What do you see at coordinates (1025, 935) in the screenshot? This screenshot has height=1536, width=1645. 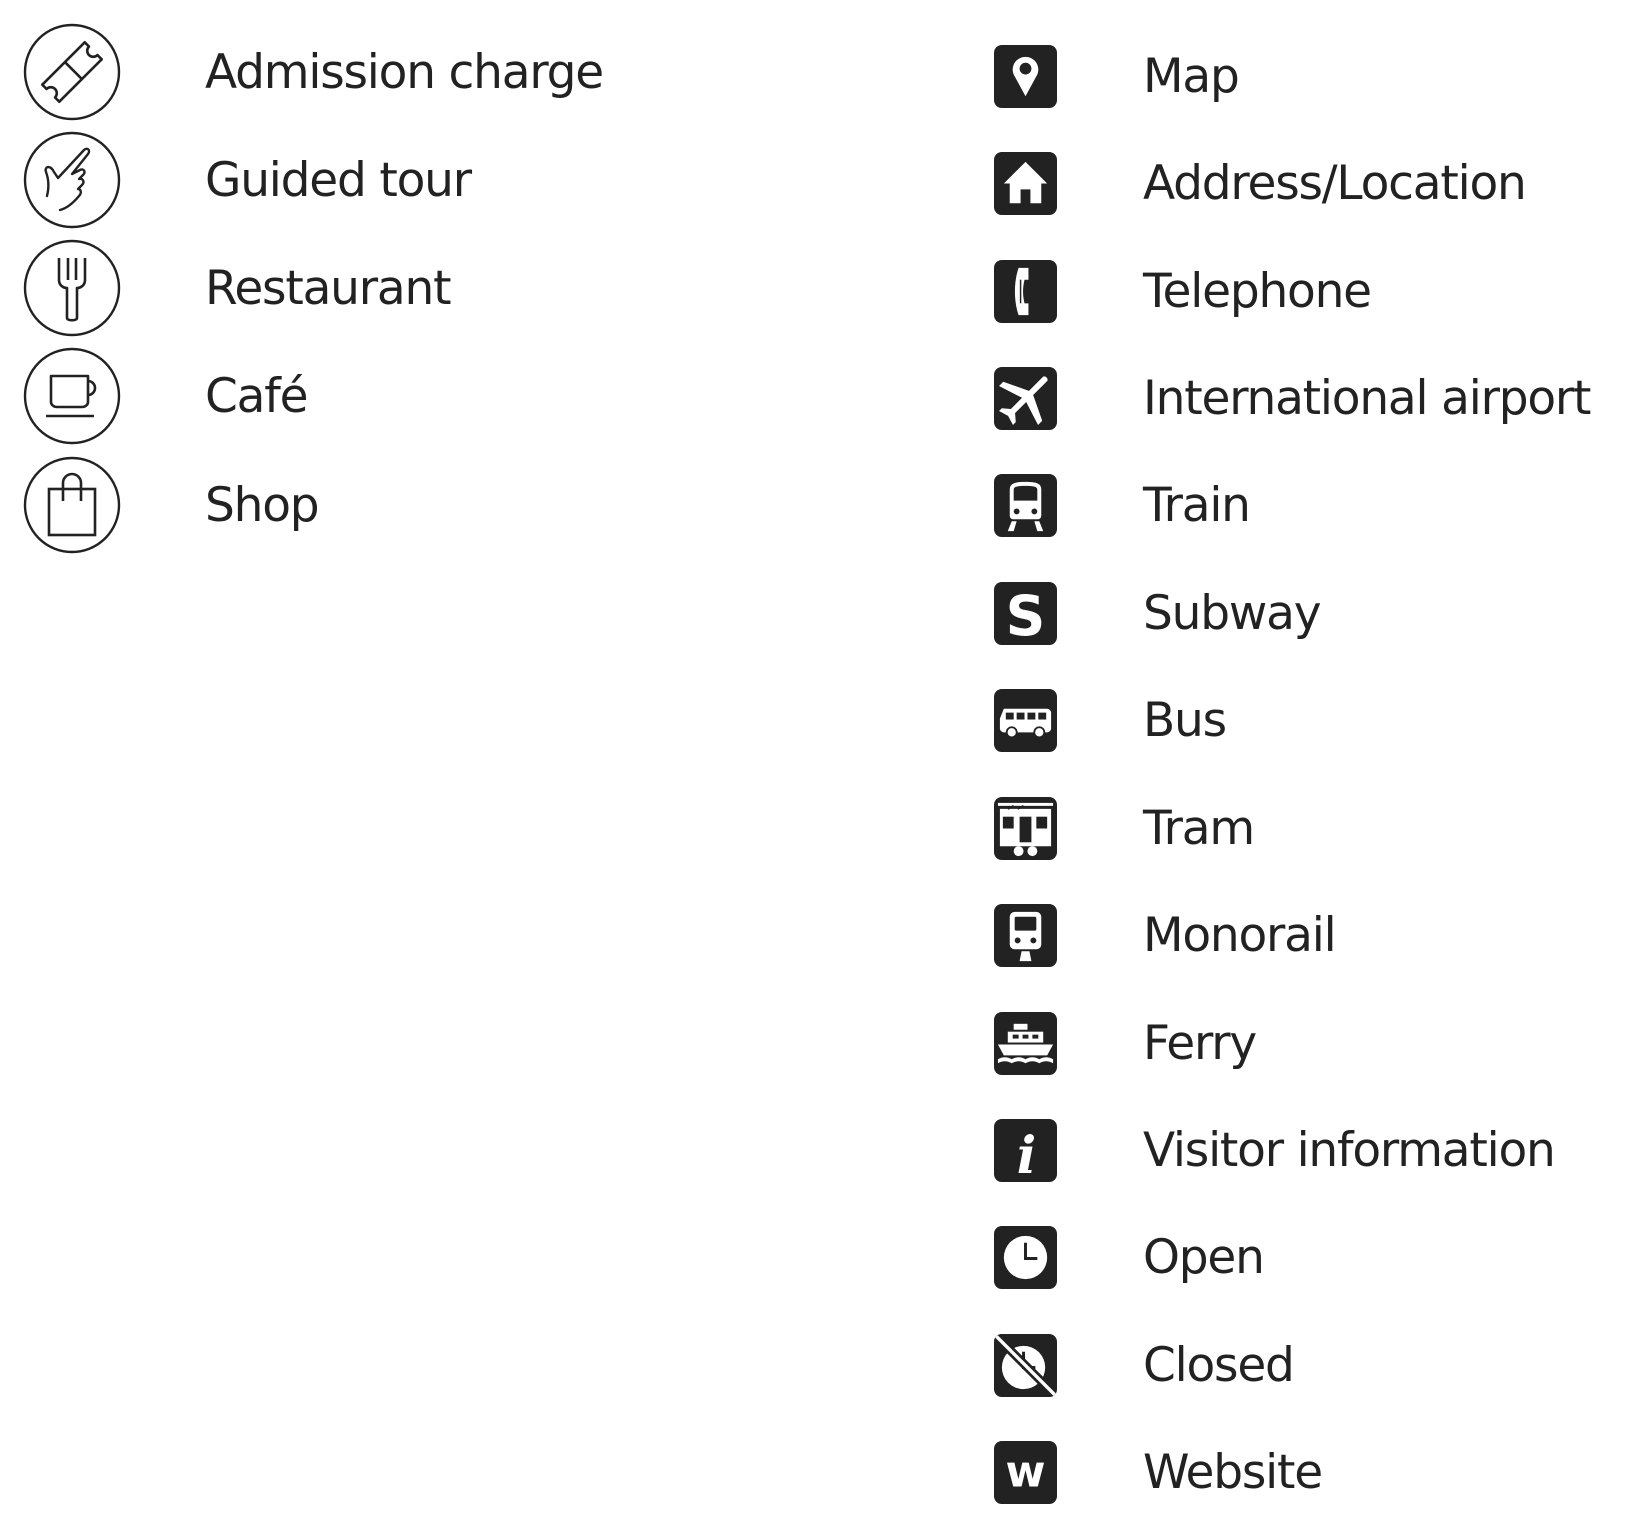 I see `monorail-icon` at bounding box center [1025, 935].